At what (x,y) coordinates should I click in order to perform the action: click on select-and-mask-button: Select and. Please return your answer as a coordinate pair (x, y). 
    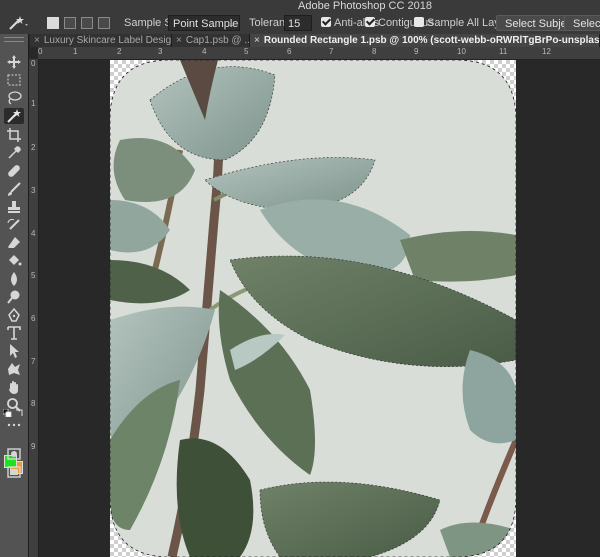
    Looking at the image, I should click on (582, 23).